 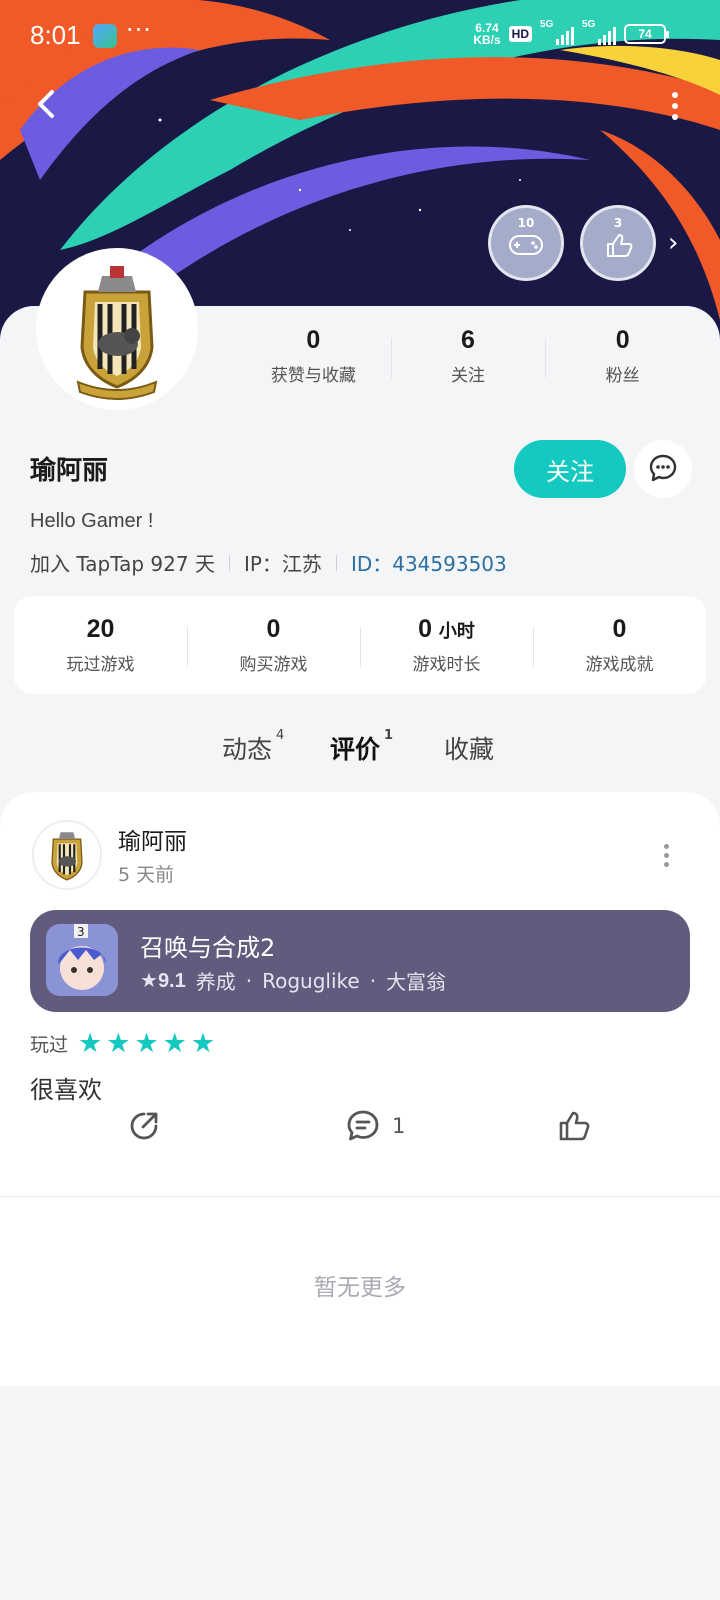 I want to click on rating-stars: ★ ★ ★ ★ ★, so click(x=147, y=1043).